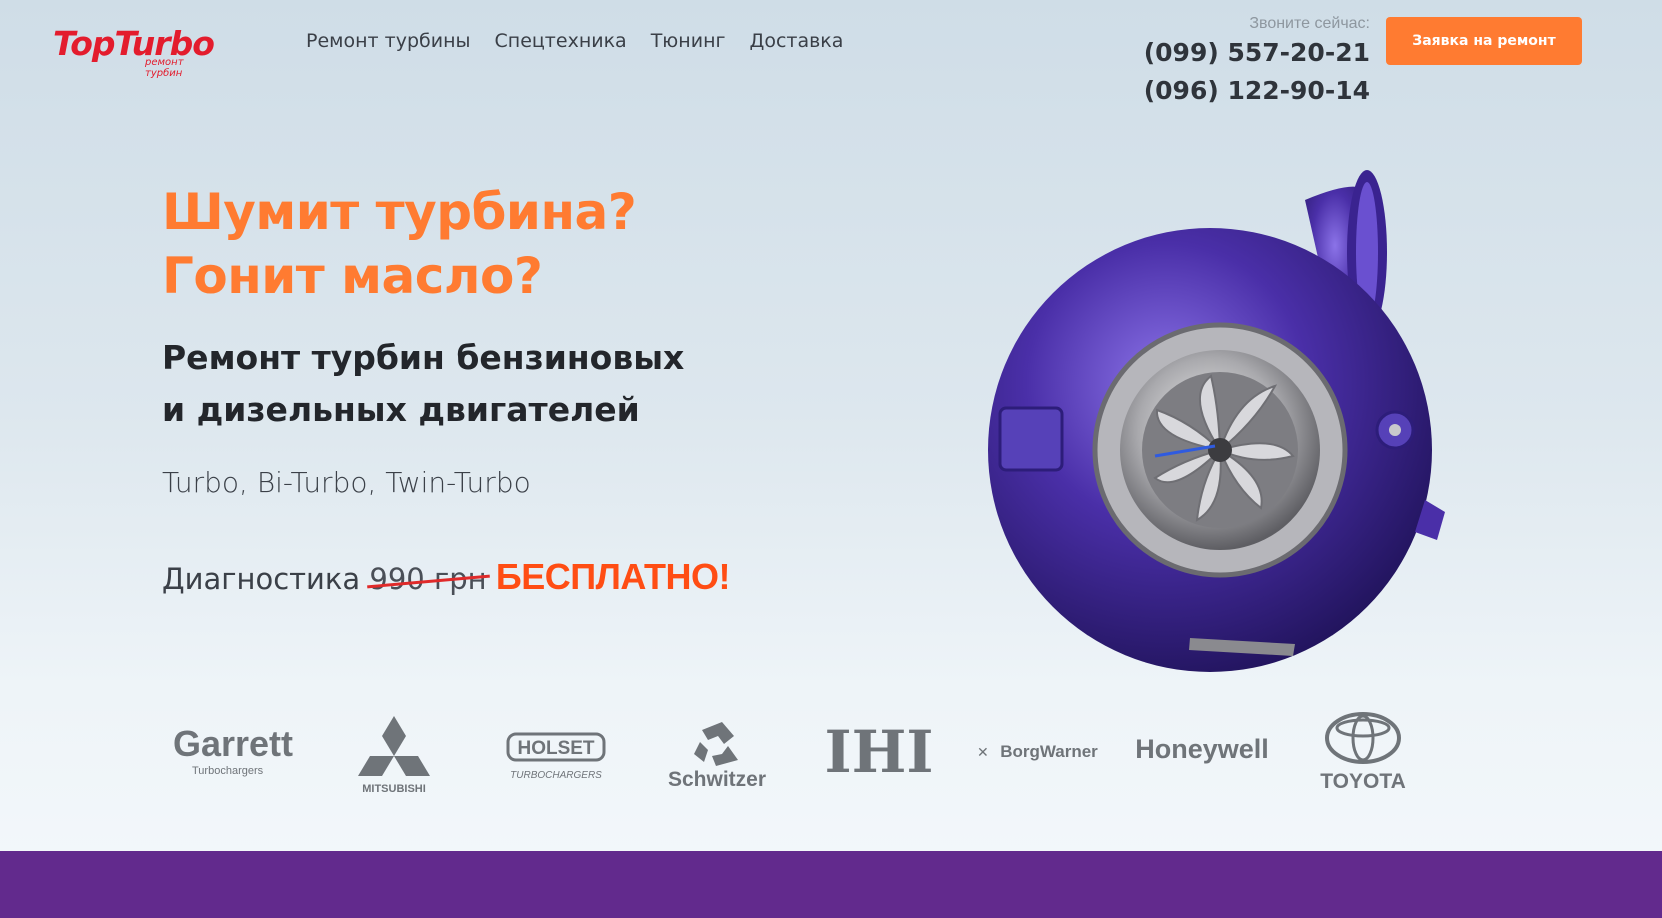  Describe the element at coordinates (233, 743) in the screenshot. I see `garrett-logo-text: Garrett` at that location.